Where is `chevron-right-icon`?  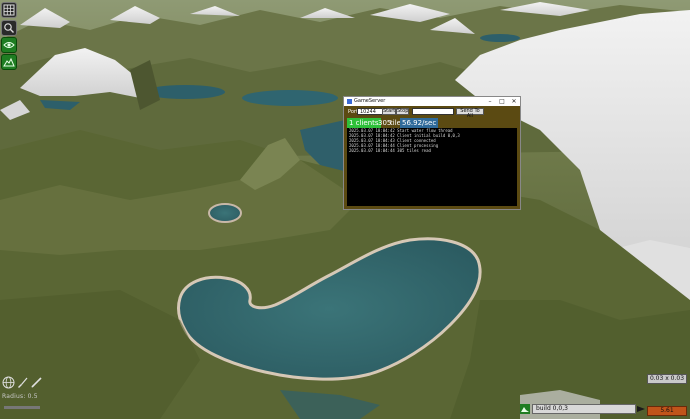 chevron-right-icon is located at coordinates (641, 409).